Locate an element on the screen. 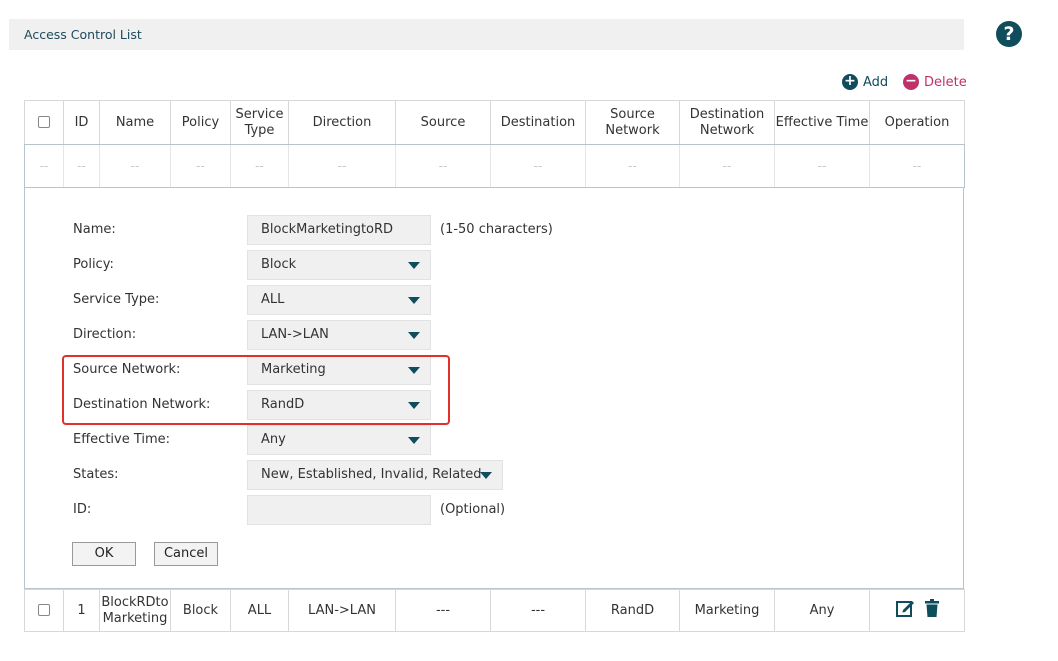 This screenshot has height=661, width=1058. column-header-destination-network: Destination Network is located at coordinates (727, 122).